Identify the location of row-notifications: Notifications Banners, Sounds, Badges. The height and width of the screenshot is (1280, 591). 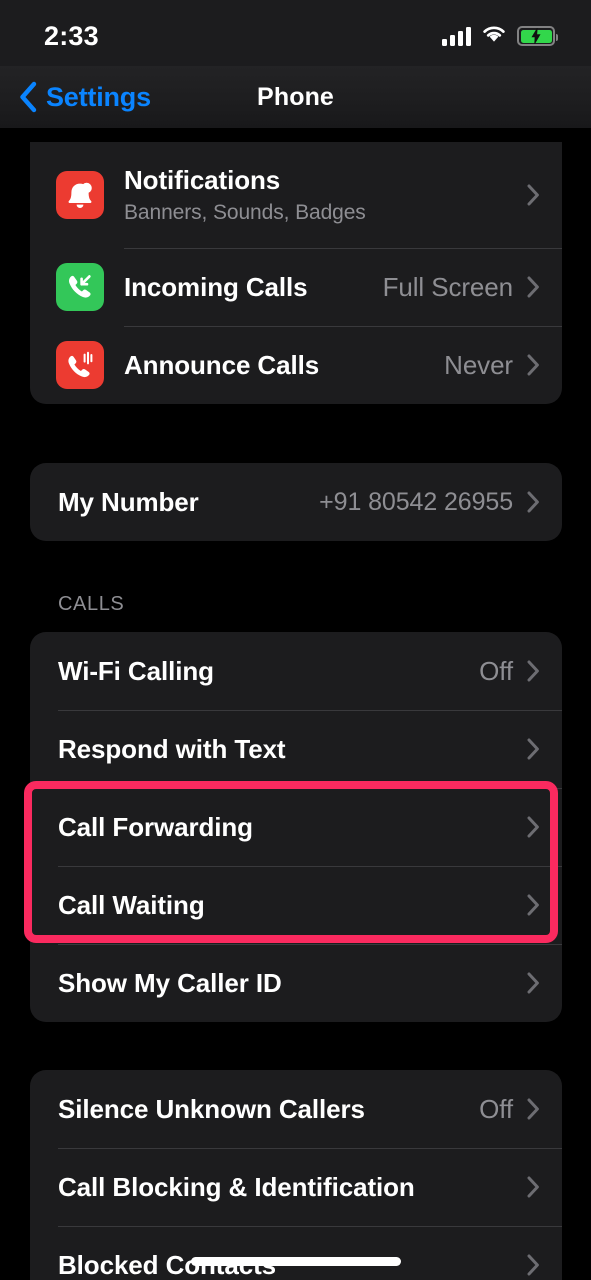
(296, 195).